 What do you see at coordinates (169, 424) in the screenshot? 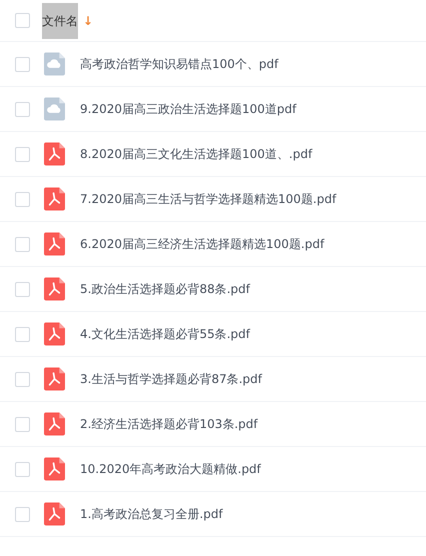
I see `file-name: 2.经济生活选择题必背103条.pdf` at bounding box center [169, 424].